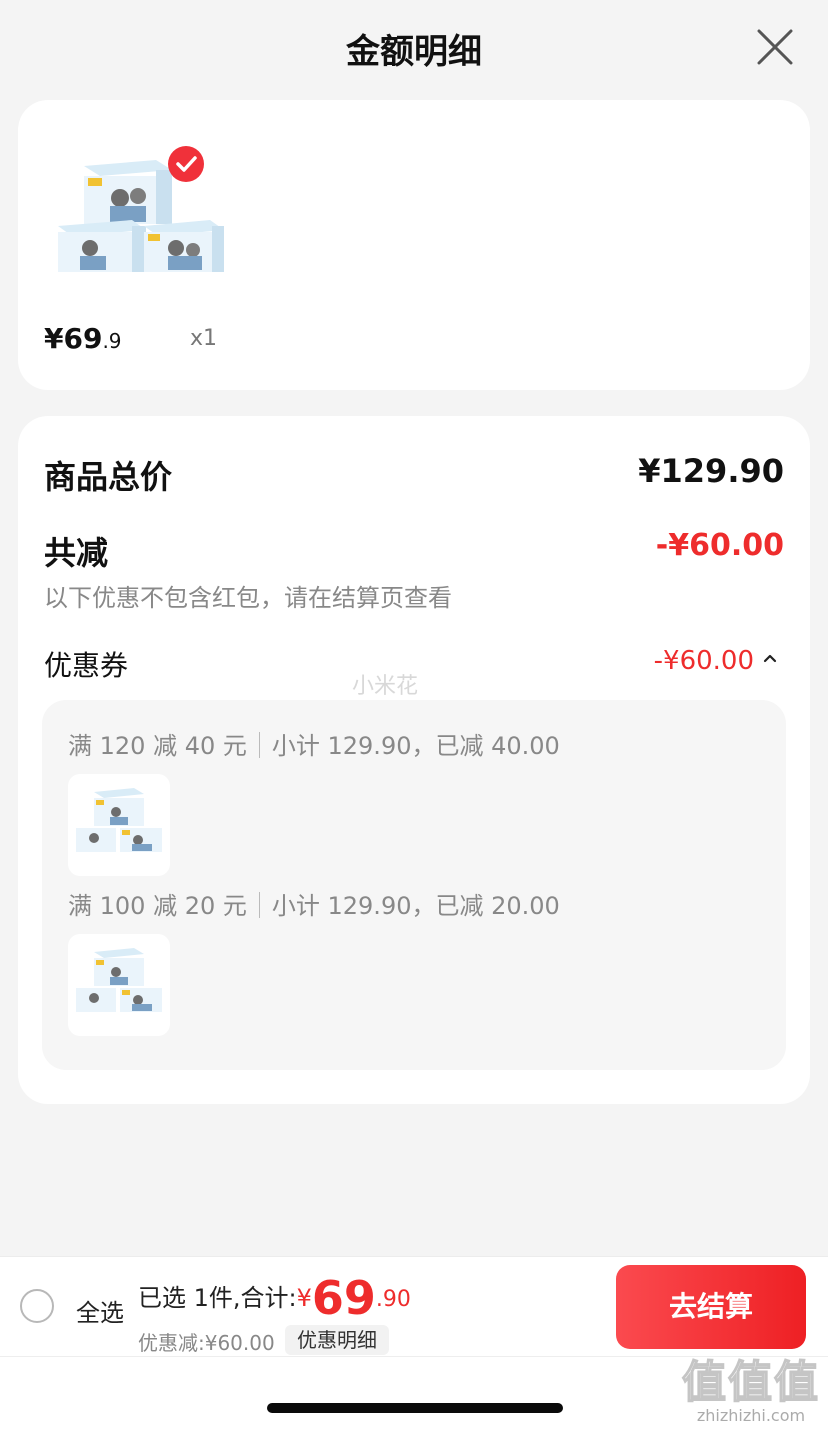 This screenshot has width=828, height=1429. I want to click on coupon-label: 优惠券, so click(86, 665).